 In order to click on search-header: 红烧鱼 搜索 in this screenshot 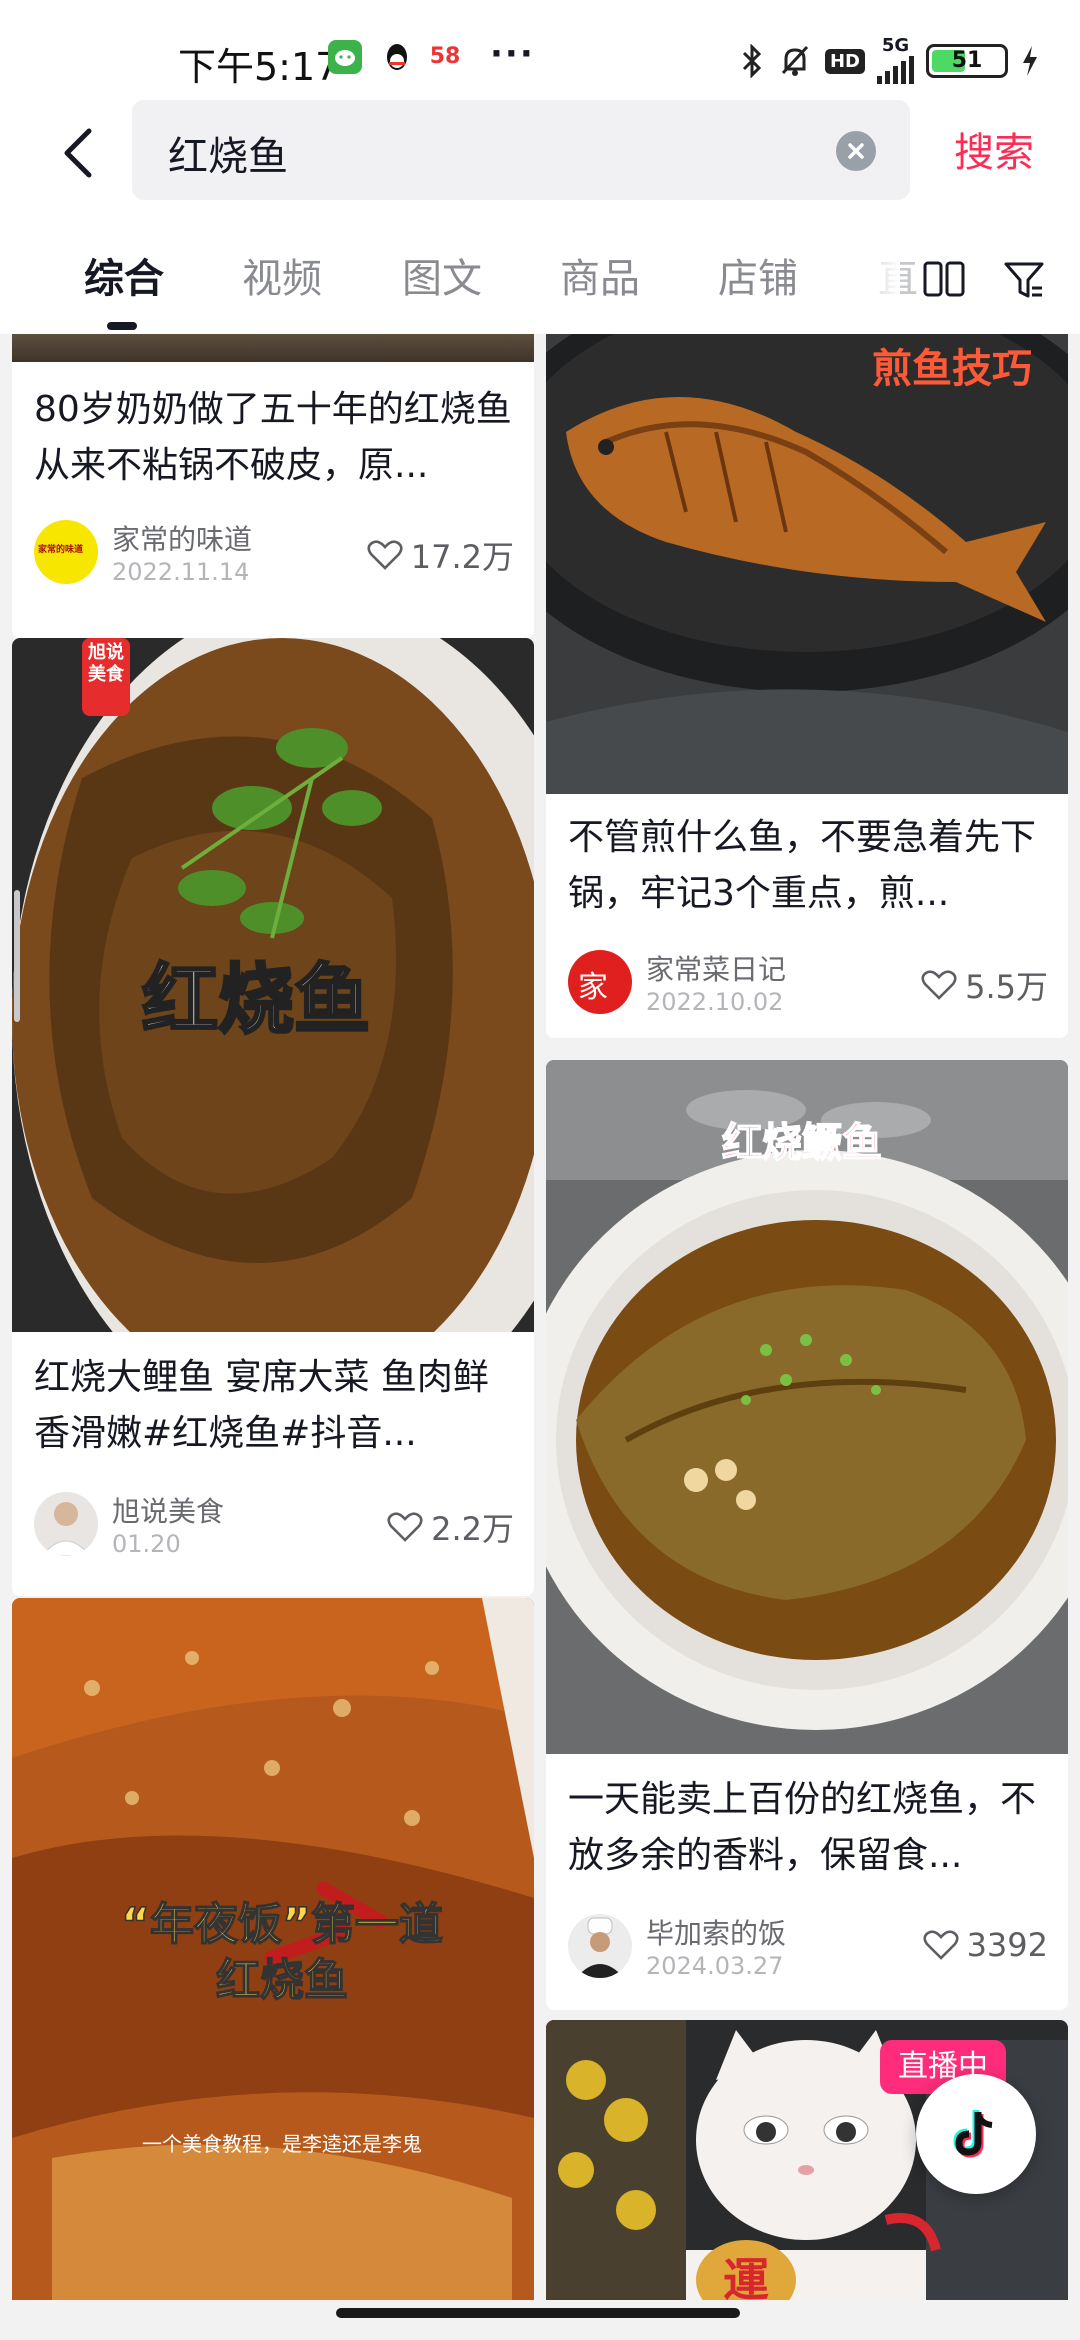, I will do `click(540, 156)`.